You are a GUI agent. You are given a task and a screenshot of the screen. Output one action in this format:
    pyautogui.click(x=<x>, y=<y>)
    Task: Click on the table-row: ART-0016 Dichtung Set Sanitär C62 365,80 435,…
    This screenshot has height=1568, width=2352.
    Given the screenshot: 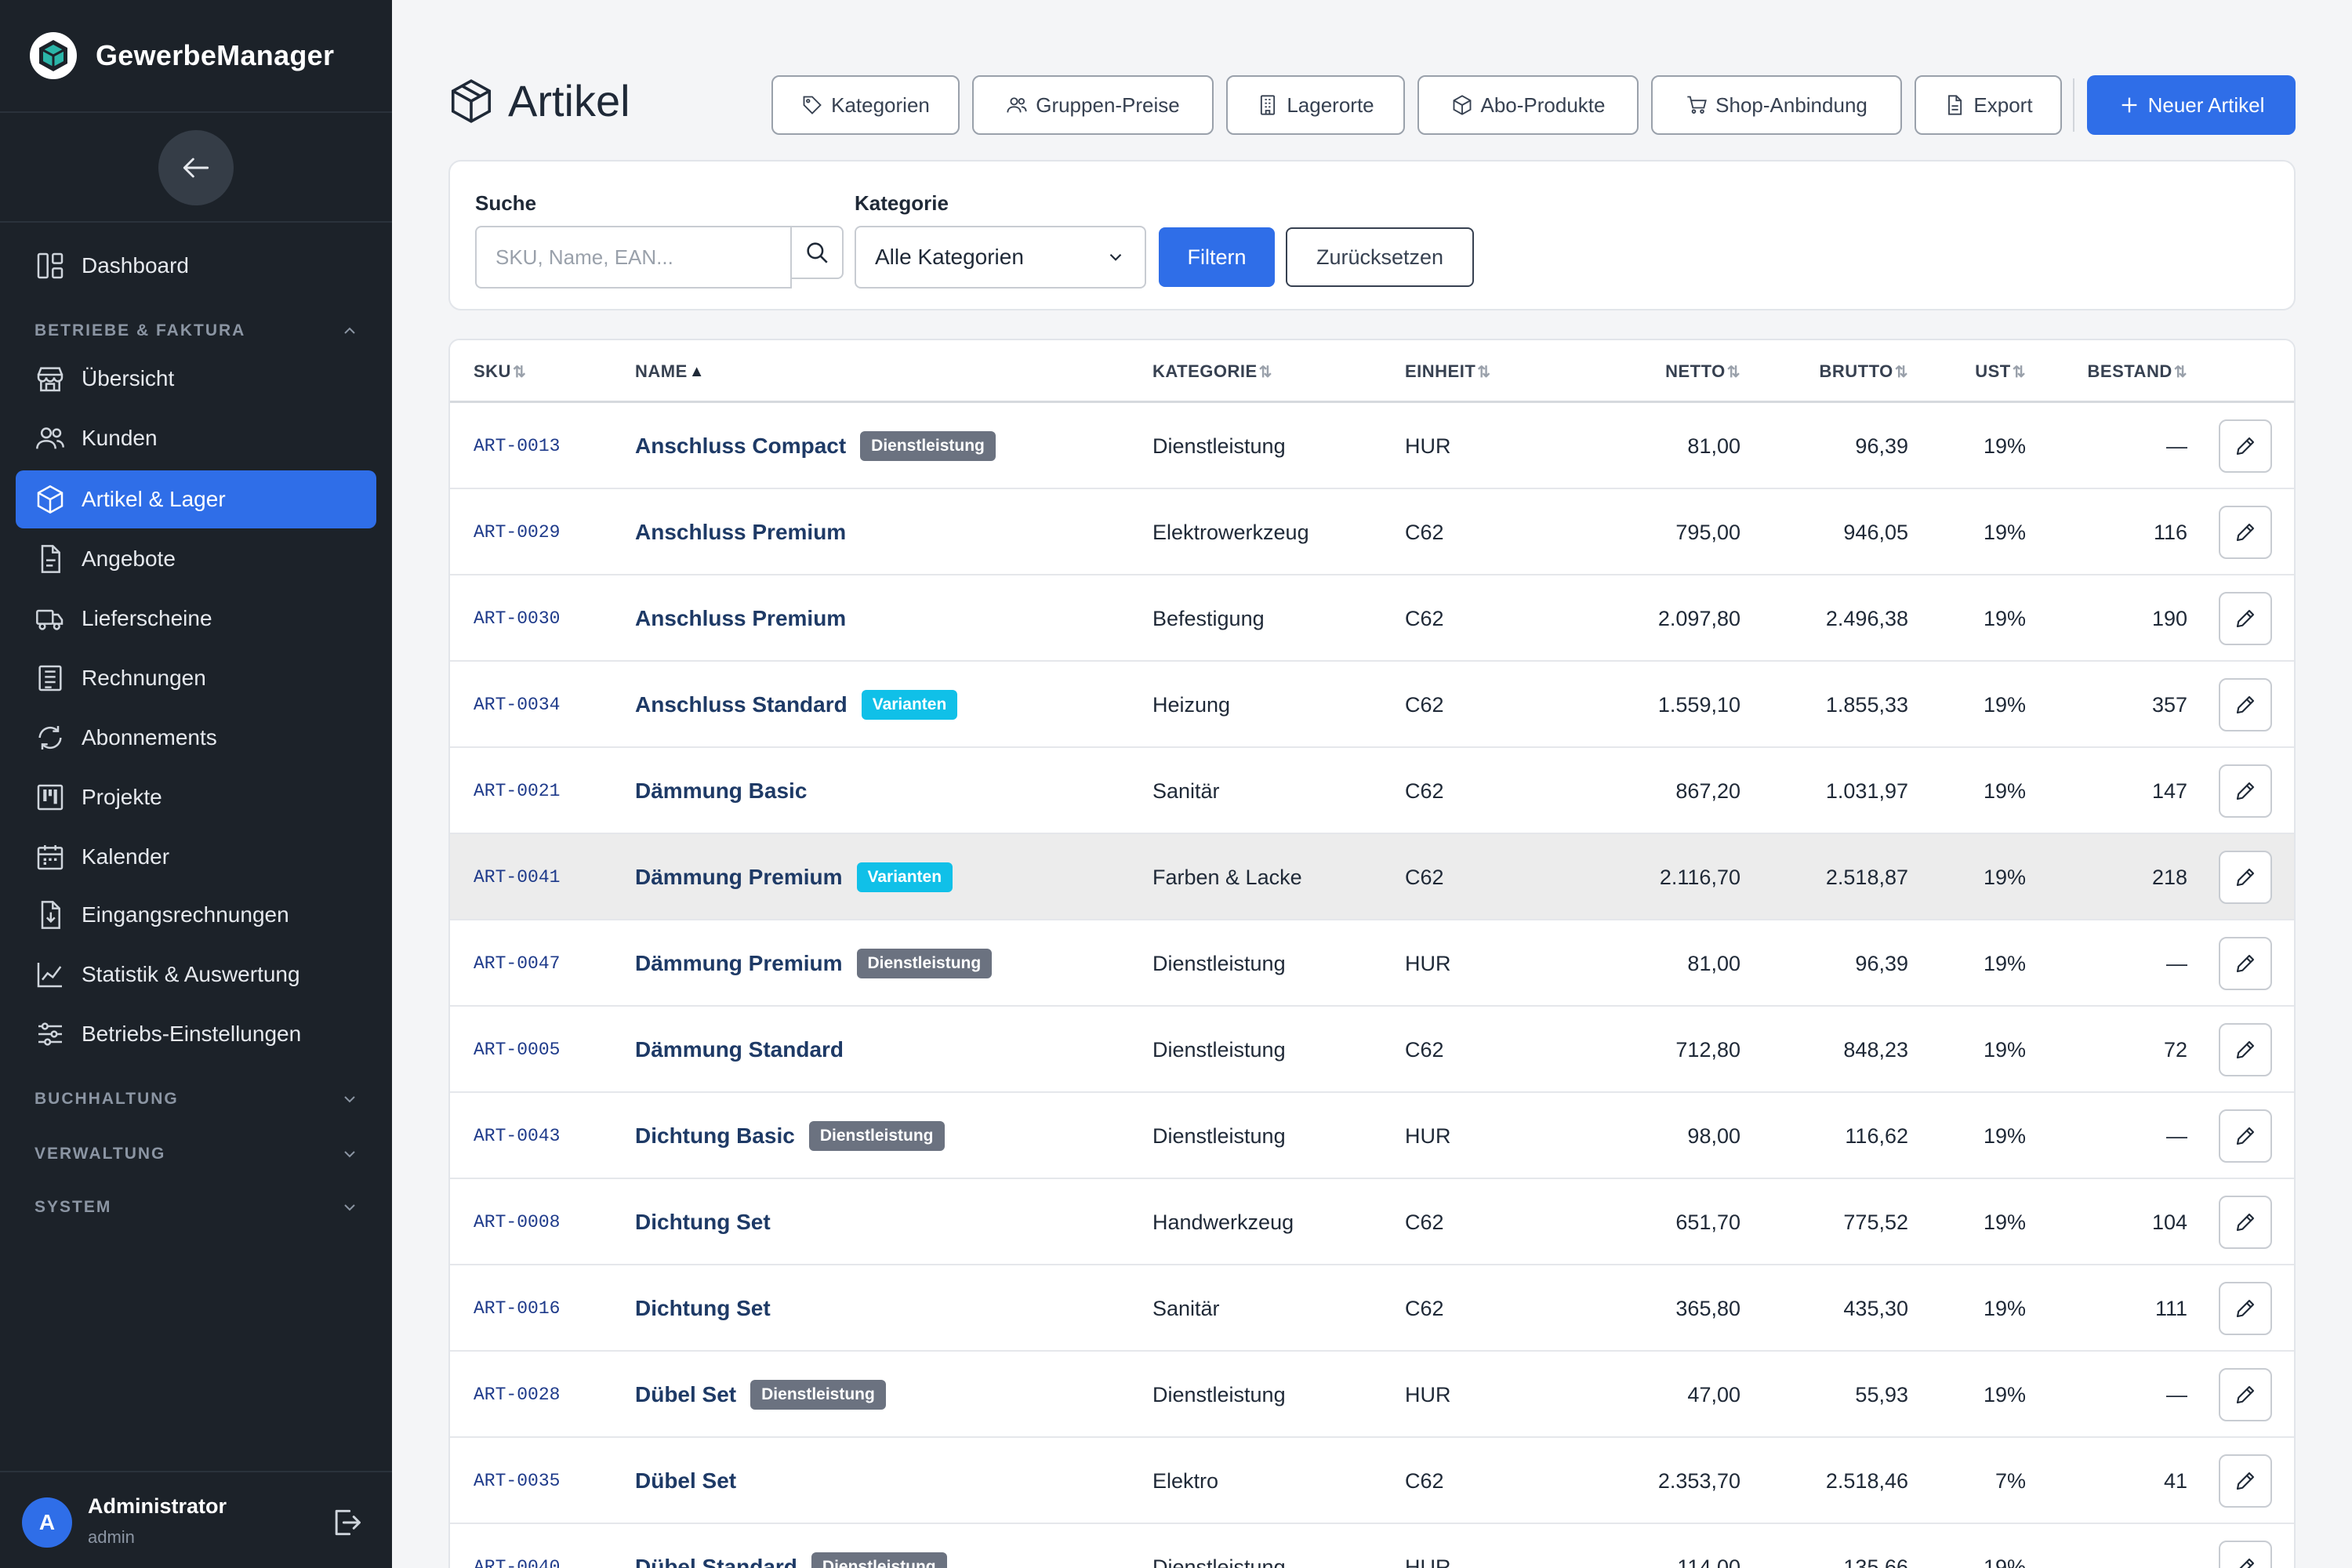 What is the action you would take?
    pyautogui.click(x=1372, y=1308)
    